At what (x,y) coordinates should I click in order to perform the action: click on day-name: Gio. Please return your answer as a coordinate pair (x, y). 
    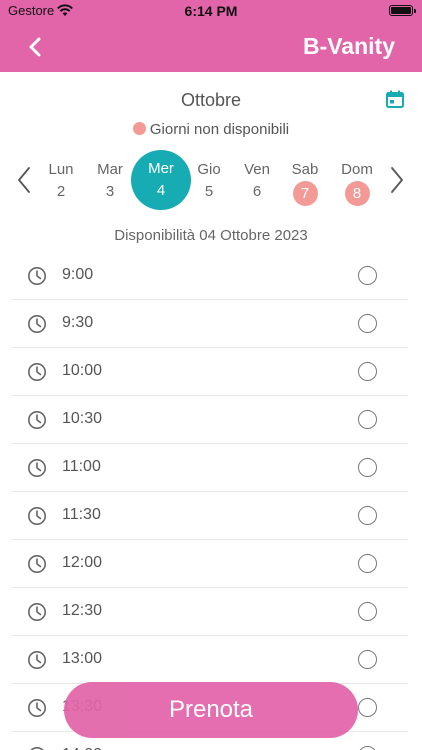
    Looking at the image, I should click on (209, 169).